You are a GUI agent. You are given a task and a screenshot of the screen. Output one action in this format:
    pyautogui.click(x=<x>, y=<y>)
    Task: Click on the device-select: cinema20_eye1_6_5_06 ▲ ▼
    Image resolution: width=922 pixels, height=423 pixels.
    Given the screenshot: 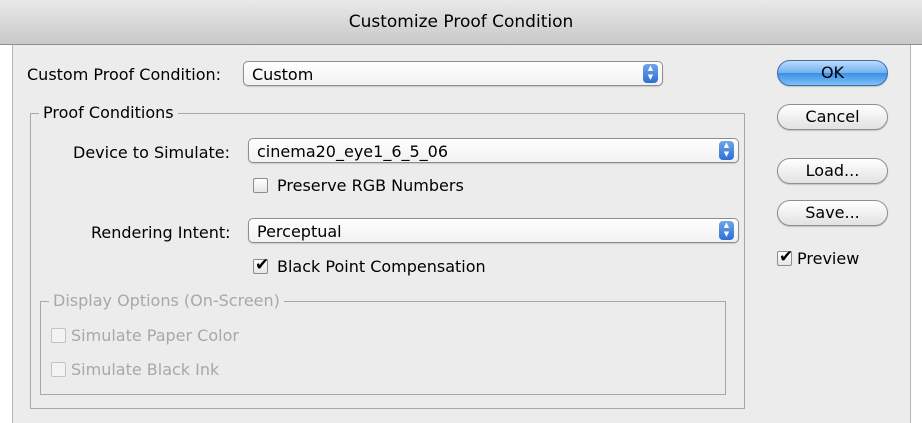 What is the action you would take?
    pyautogui.click(x=493, y=150)
    